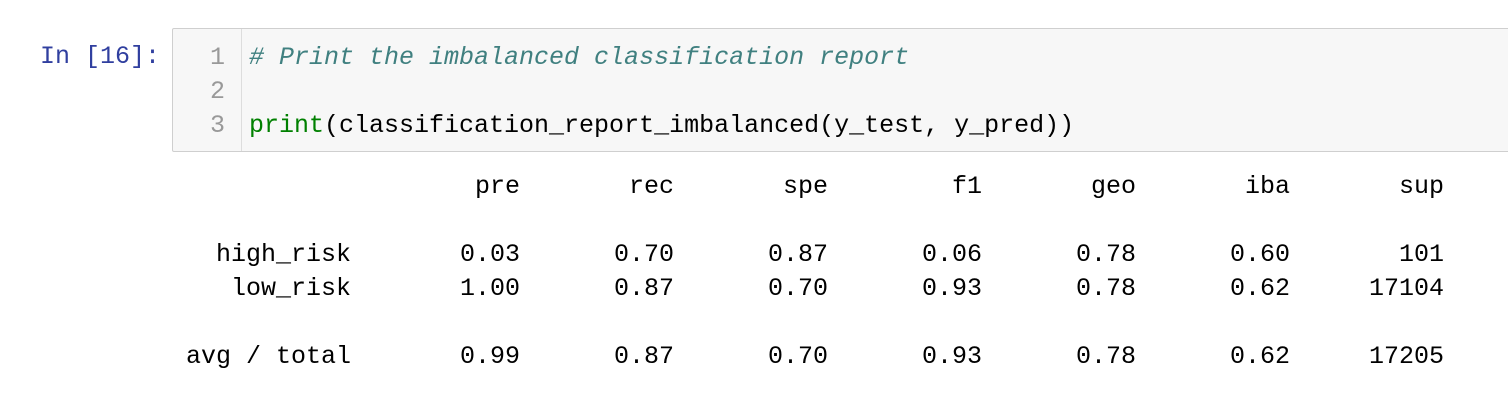 The height and width of the screenshot is (419, 1508). What do you see at coordinates (1267, 186) in the screenshot?
I see `column-header: iba` at bounding box center [1267, 186].